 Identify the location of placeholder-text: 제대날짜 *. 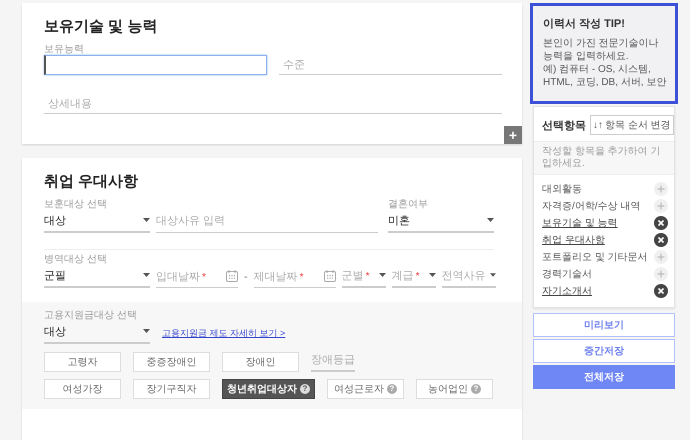
(279, 277).